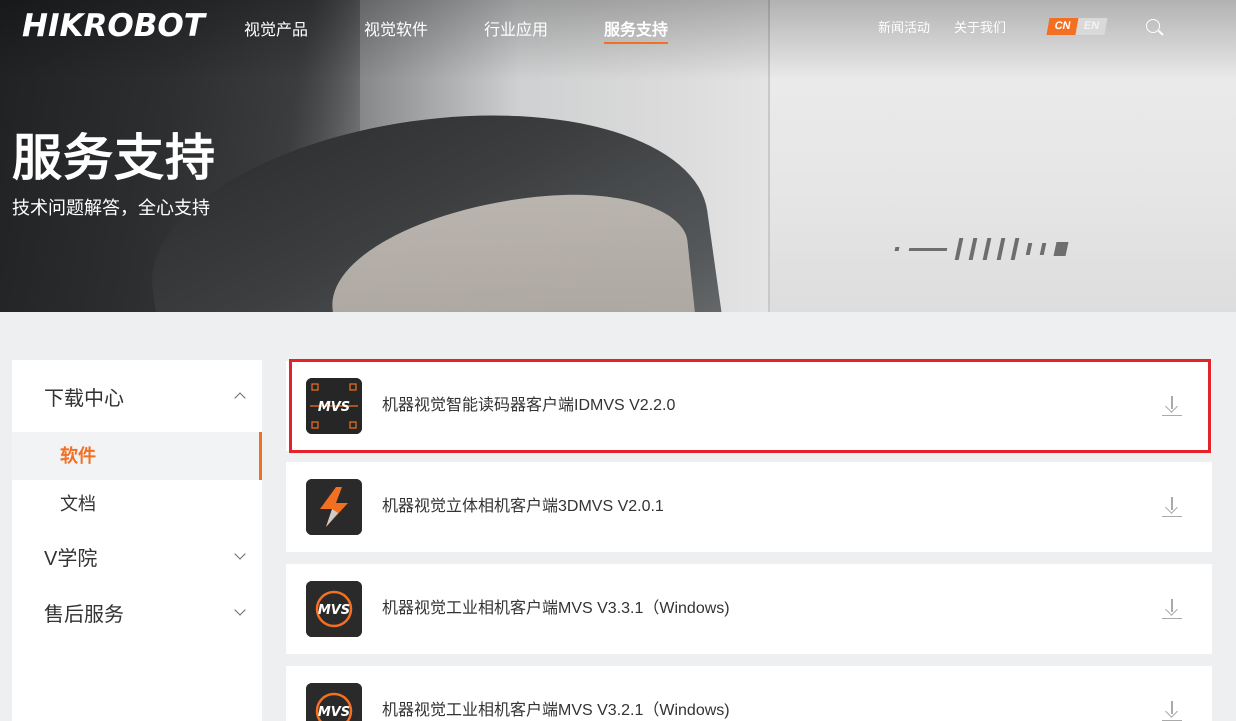  I want to click on sidebar: 下载中心 软件 文档 V学院 售后服务, so click(137, 540).